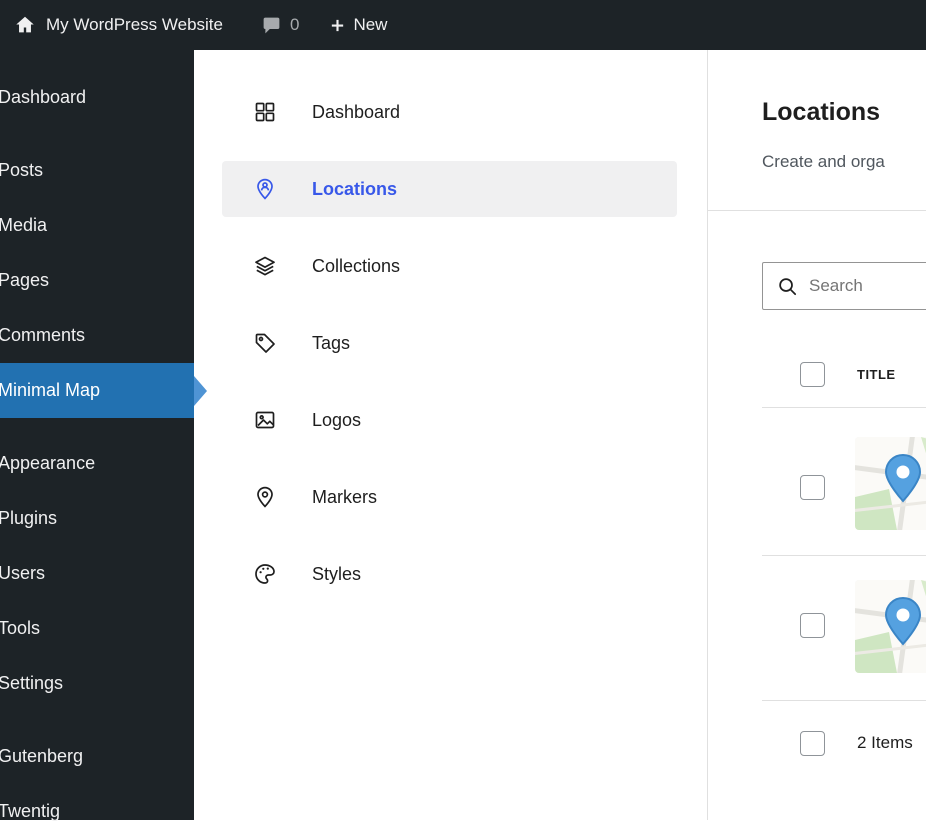  Describe the element at coordinates (97, 170) in the screenshot. I see `sidebar-item-posts: Posts` at that location.